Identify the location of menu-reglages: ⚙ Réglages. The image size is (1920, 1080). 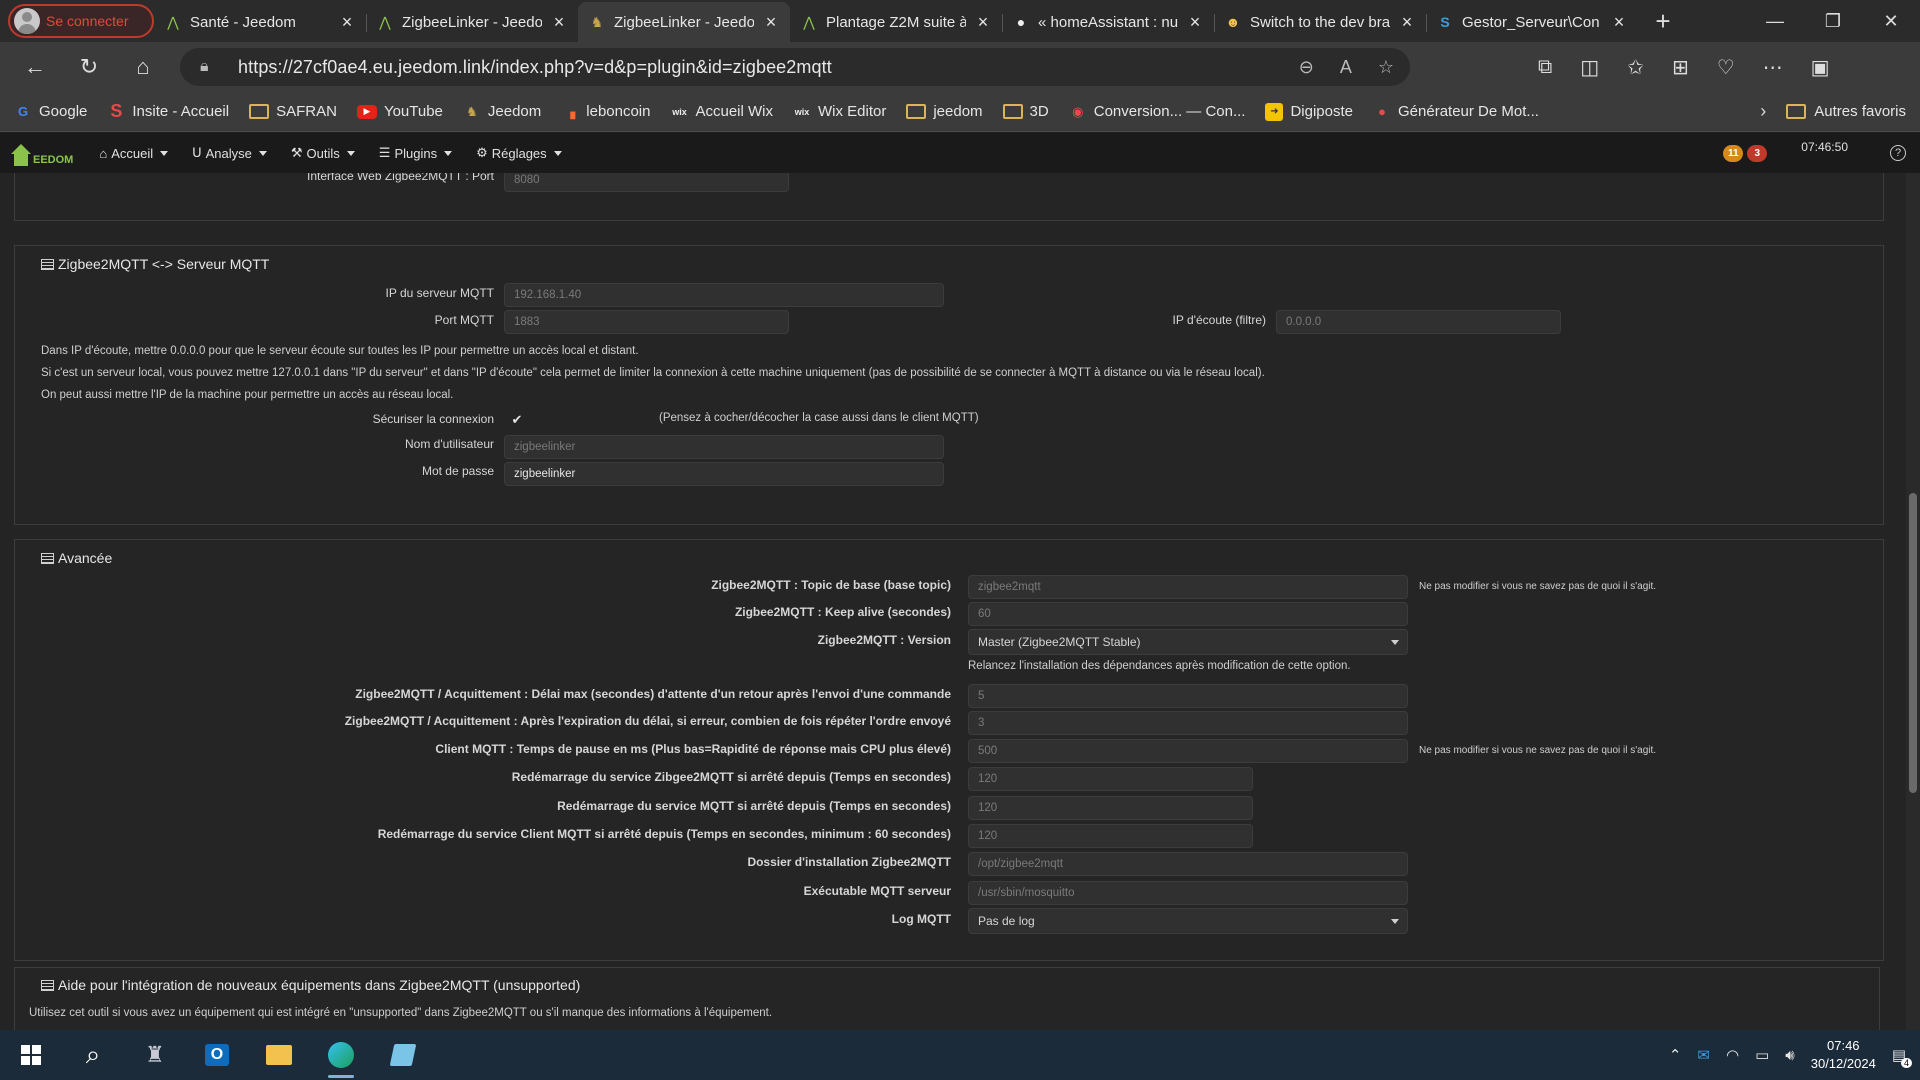
(519, 153).